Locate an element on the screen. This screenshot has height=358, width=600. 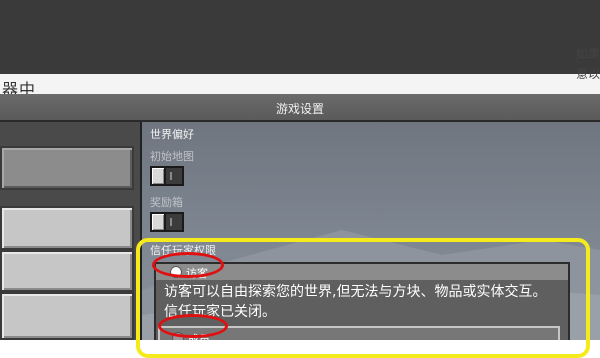
settings-sidebar is located at coordinates (71, 231).